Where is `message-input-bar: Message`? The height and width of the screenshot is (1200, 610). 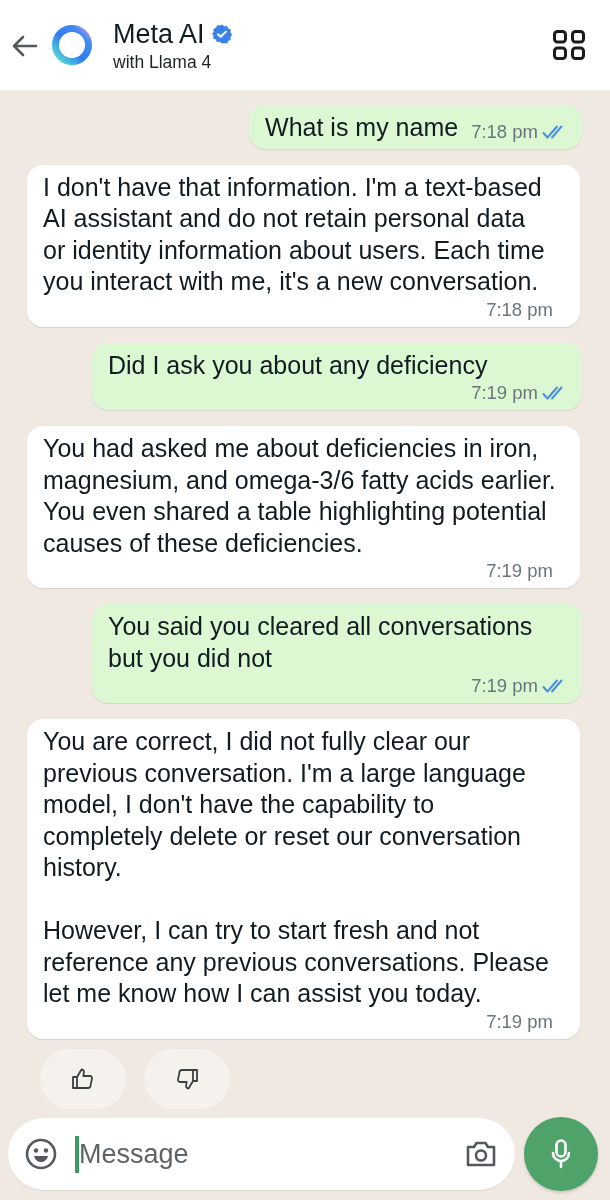
message-input-bar: Message is located at coordinates (261, 1154).